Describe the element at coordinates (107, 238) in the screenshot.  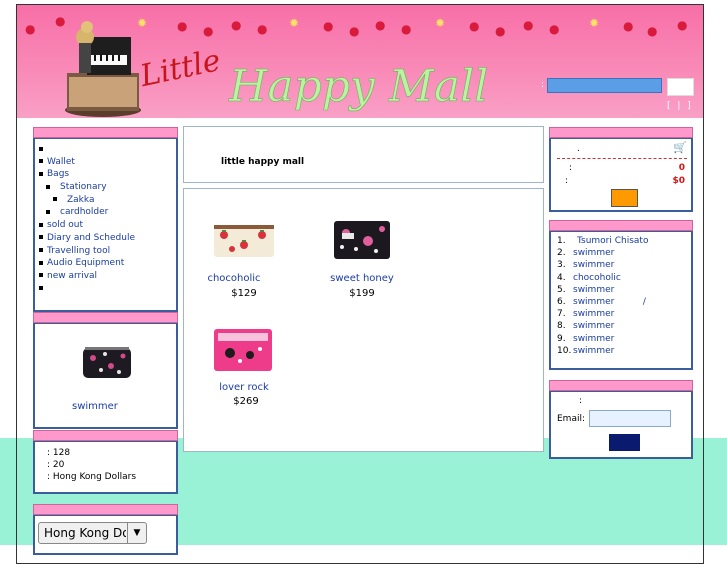
I see `category-item: Diary and Schedule` at that location.